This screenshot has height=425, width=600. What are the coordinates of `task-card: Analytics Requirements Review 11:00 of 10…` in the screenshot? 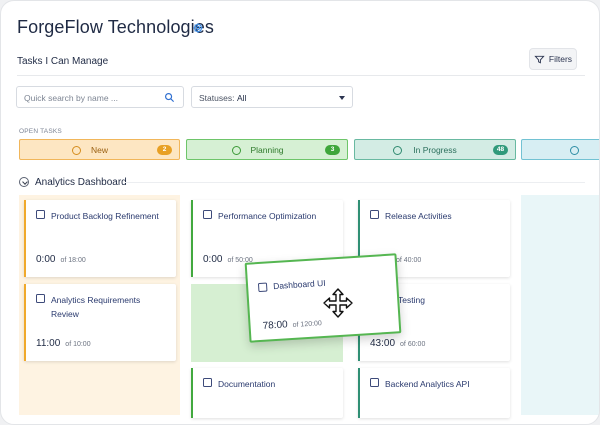 It's located at (100, 322).